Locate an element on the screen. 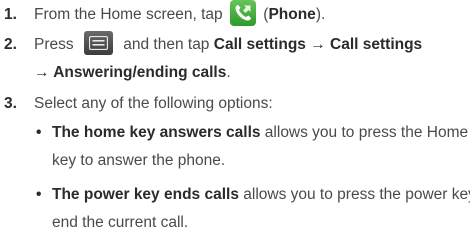  step-2-number: 2. is located at coordinates (10, 44).